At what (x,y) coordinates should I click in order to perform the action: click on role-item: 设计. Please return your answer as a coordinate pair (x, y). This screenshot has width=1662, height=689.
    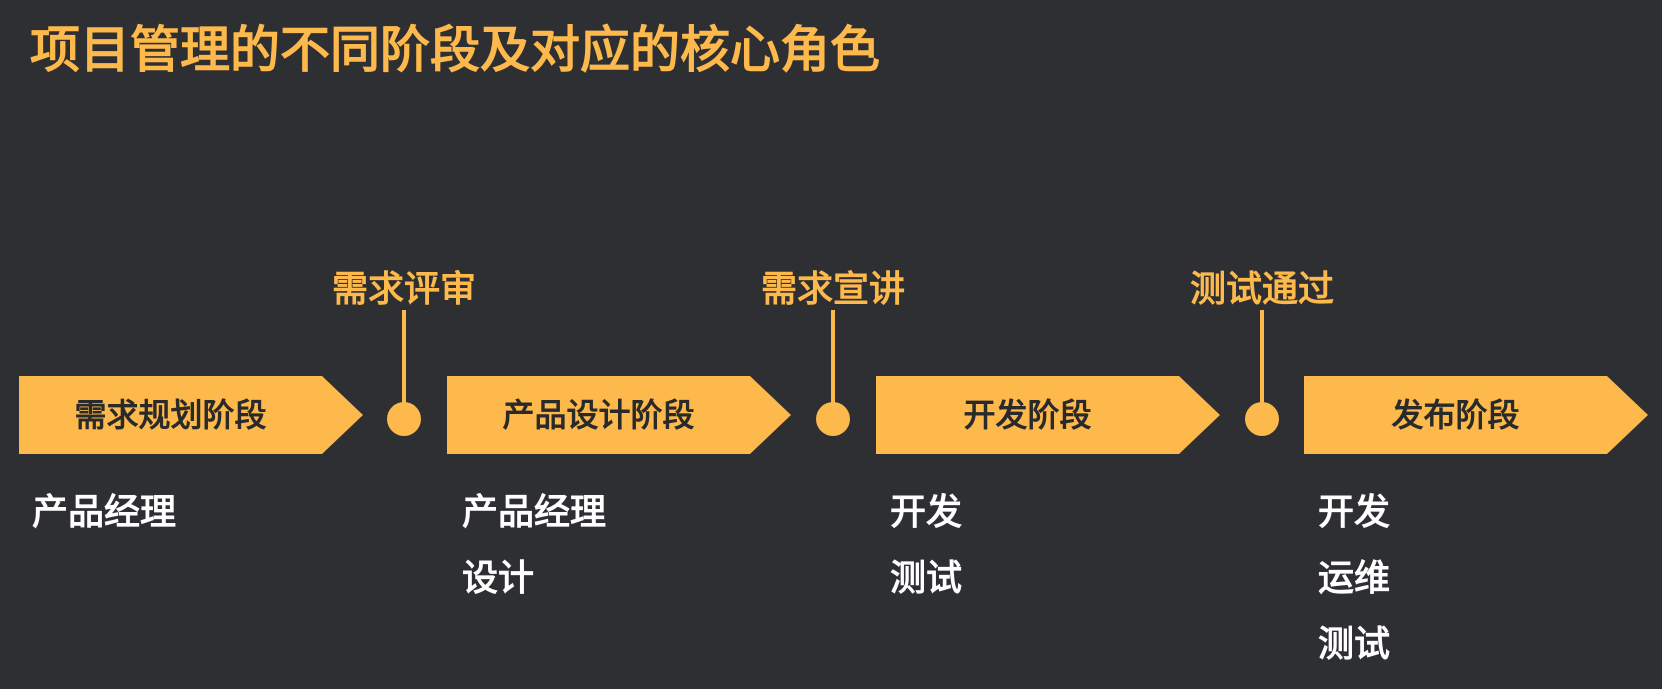
    Looking at the image, I should click on (498, 578).